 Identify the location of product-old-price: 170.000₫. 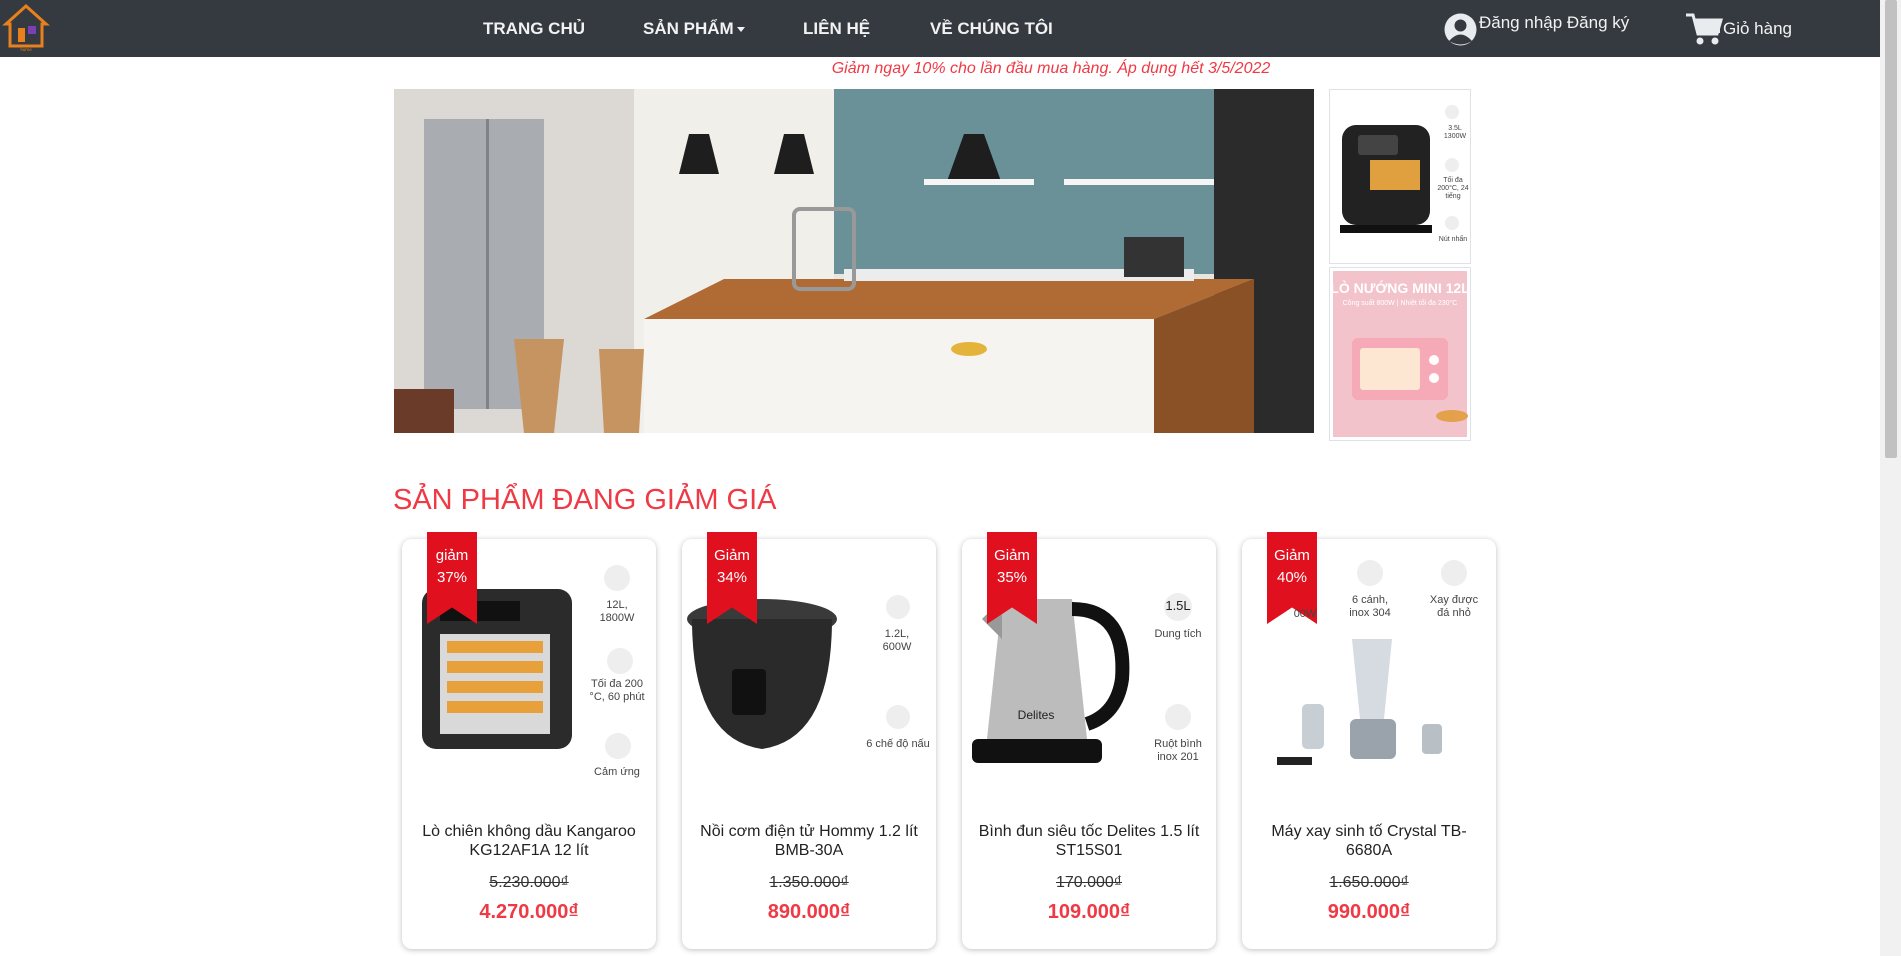
(1089, 882).